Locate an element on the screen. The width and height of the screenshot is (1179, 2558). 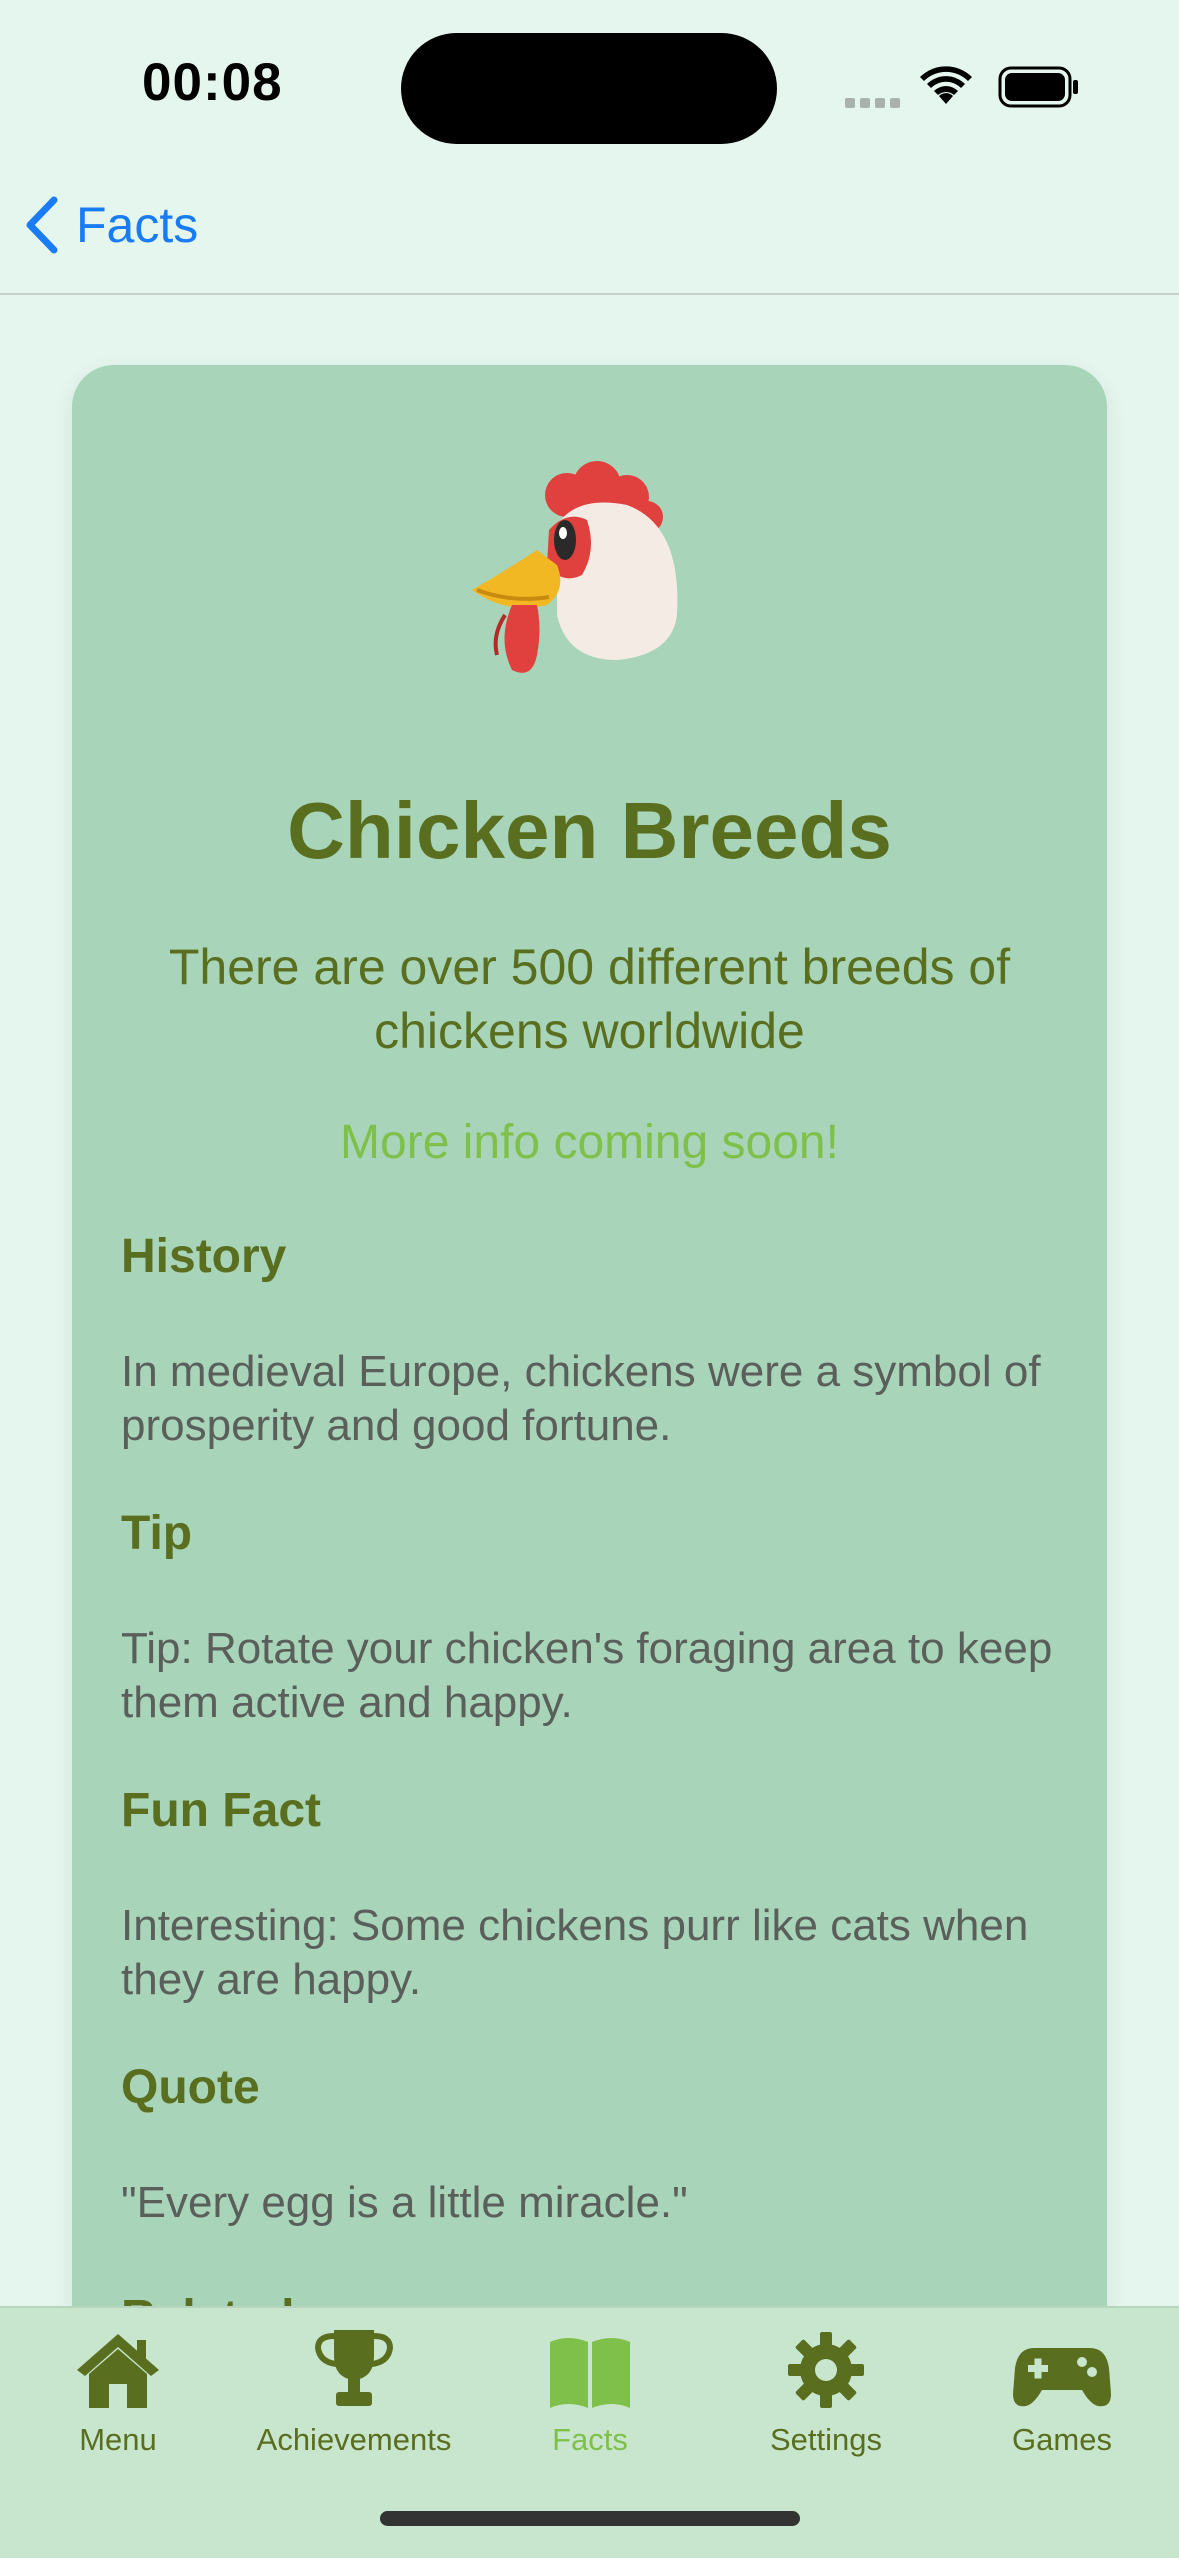
tab-settings-label: Settings is located at coordinates (825, 2439).